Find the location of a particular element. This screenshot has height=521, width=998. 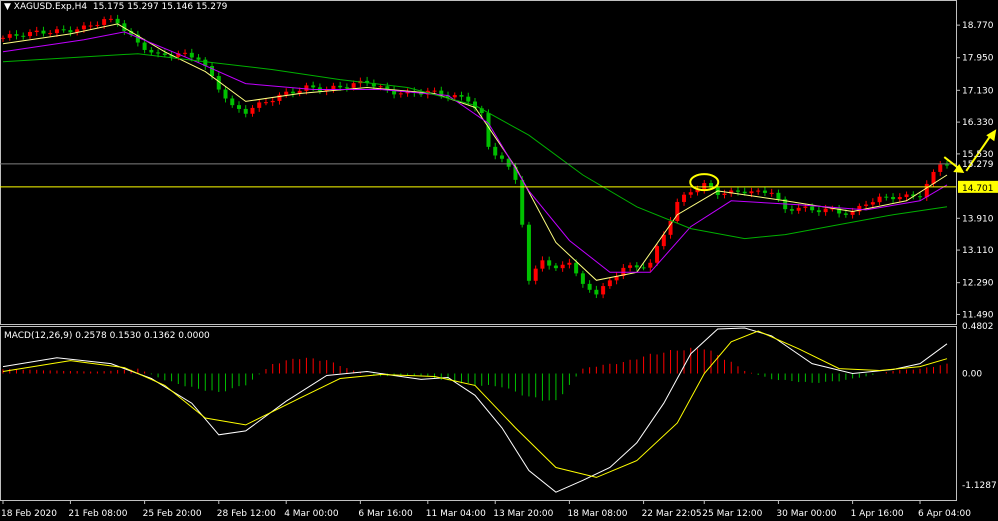

price-tick-label: 13.910 is located at coordinates (978, 219).